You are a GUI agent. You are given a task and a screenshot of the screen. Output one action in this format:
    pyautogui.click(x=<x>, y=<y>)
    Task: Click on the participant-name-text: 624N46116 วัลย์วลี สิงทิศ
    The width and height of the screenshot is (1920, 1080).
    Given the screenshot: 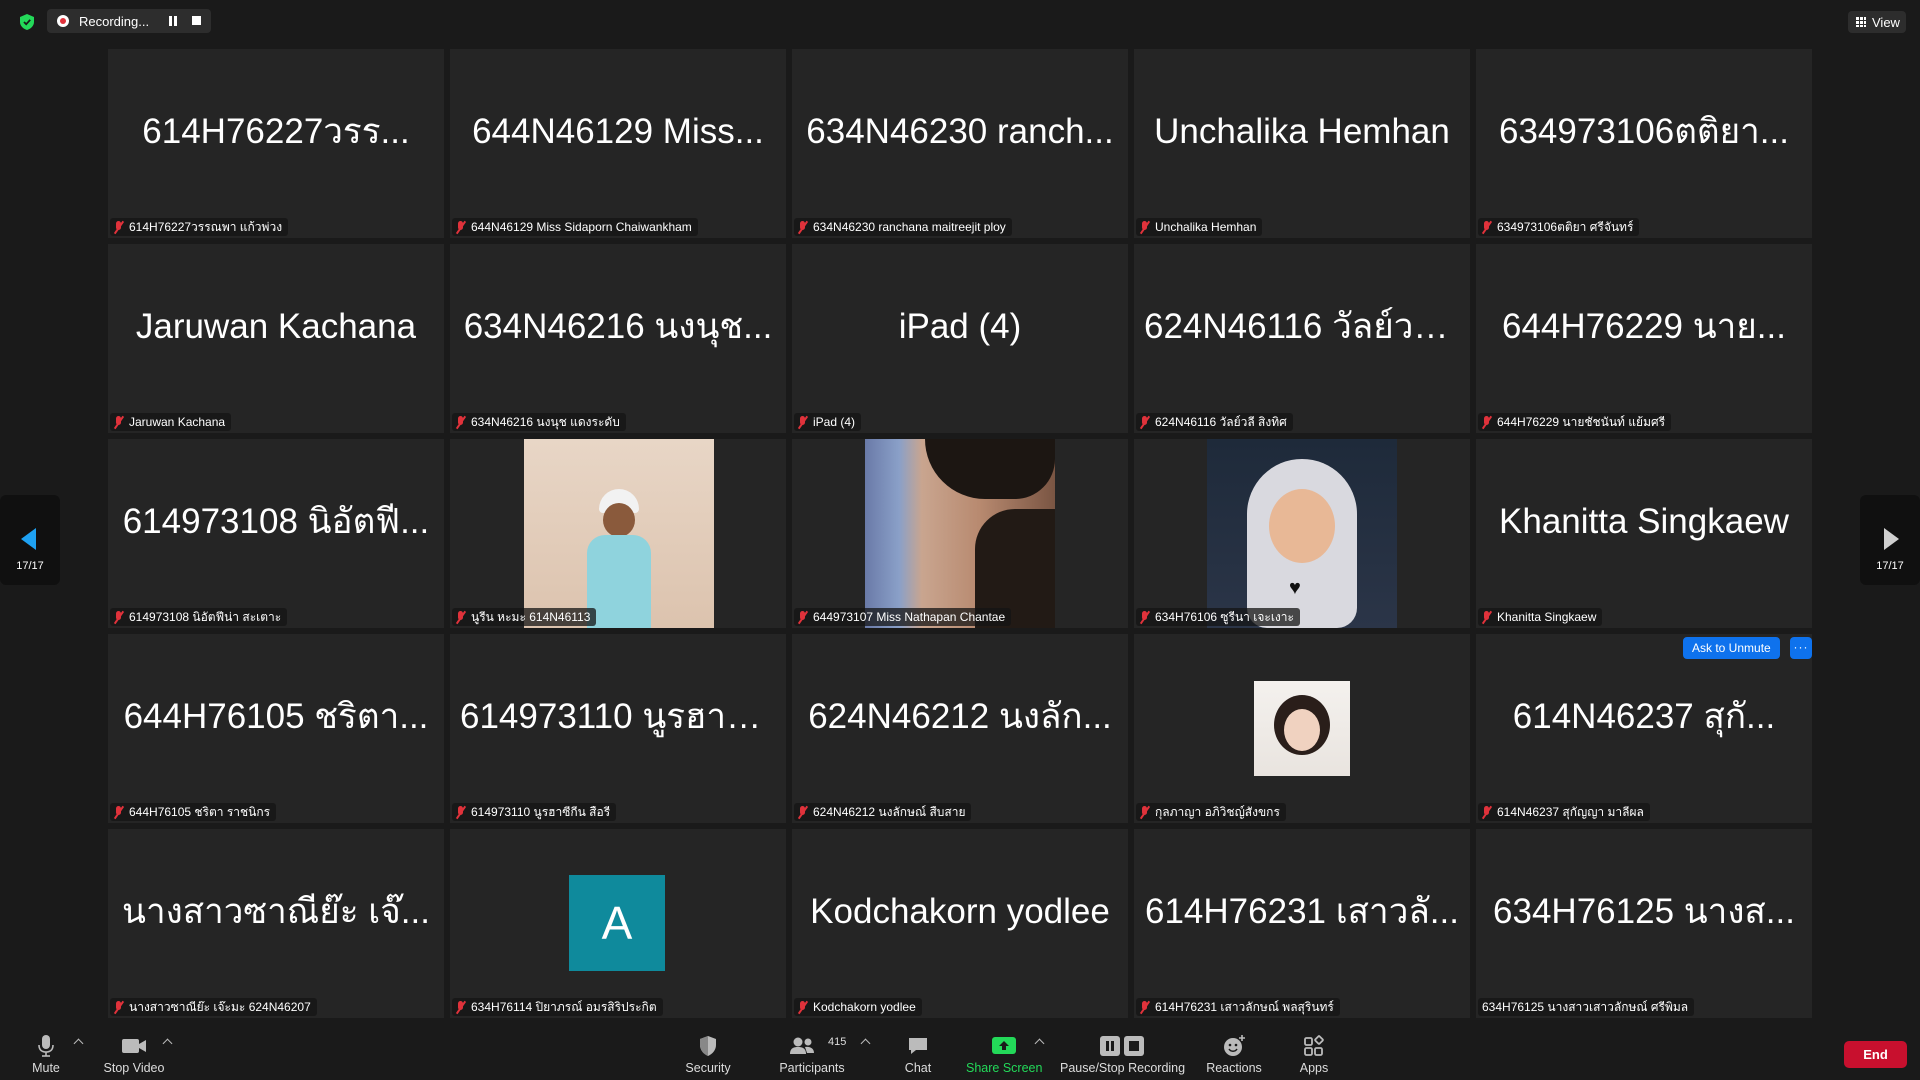 What is the action you would take?
    pyautogui.click(x=1221, y=421)
    